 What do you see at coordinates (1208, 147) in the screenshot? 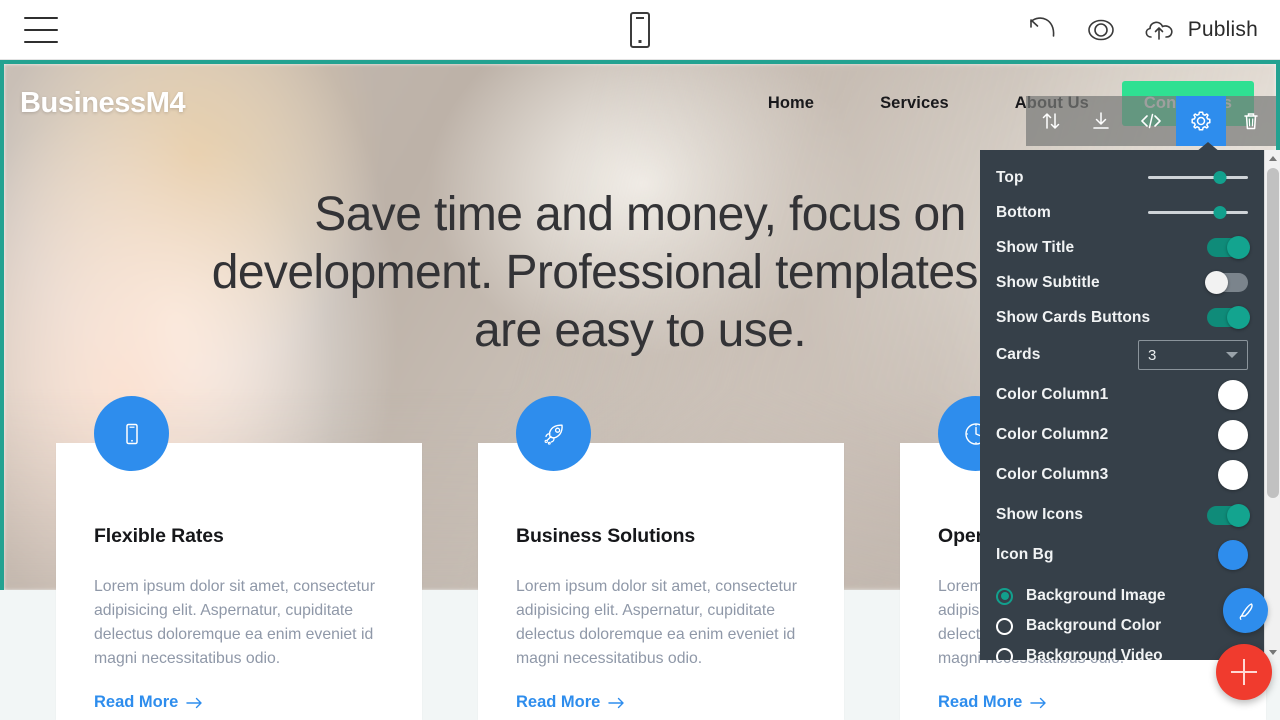
I see `settings-panel-caret` at bounding box center [1208, 147].